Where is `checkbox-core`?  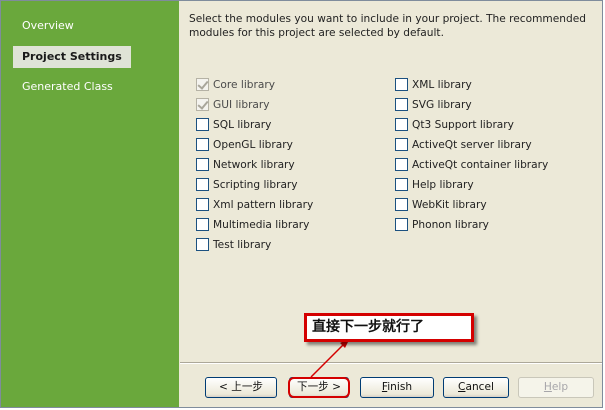 checkbox-core is located at coordinates (202, 84).